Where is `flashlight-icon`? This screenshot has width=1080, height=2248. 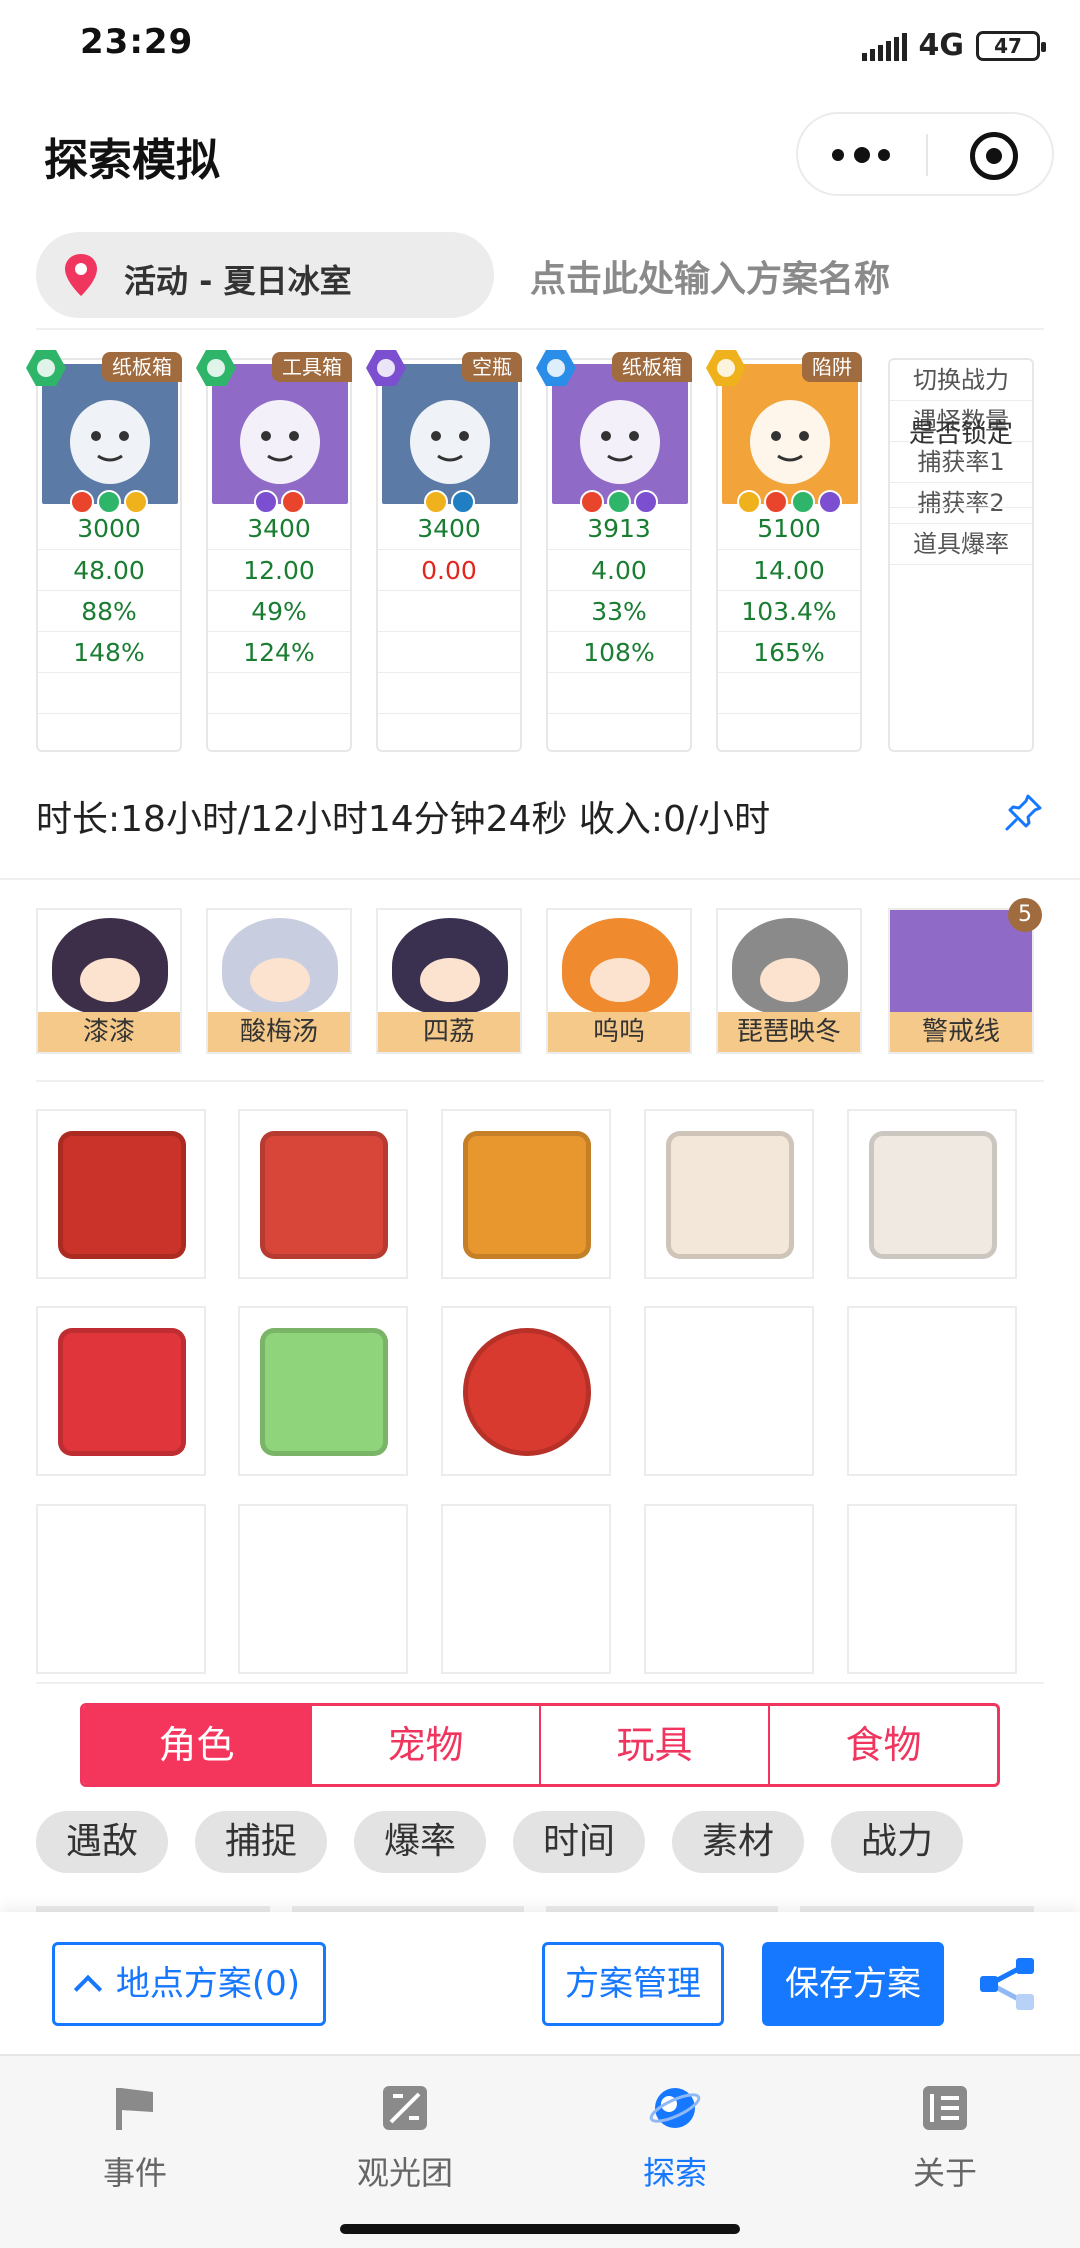 flashlight-icon is located at coordinates (527, 1195).